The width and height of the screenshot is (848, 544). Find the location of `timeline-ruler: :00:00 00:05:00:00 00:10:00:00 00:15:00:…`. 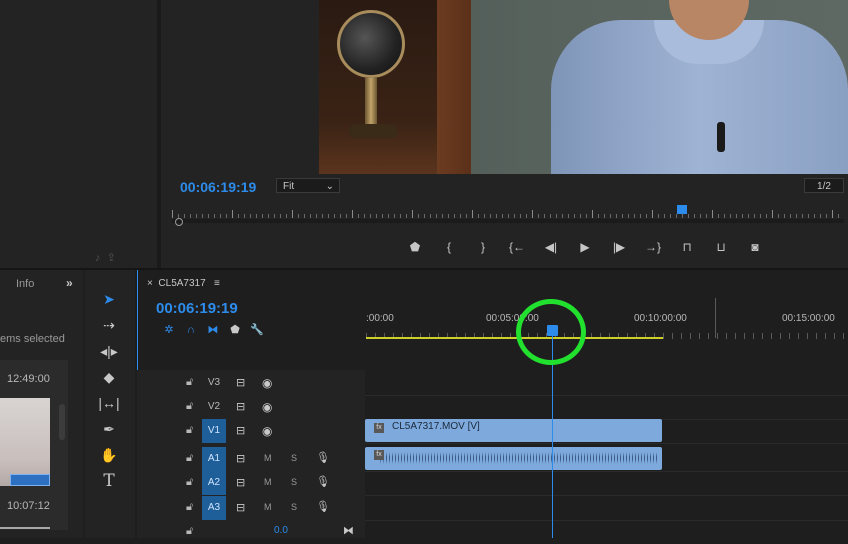

timeline-ruler: :00:00 00:05:00:00 00:10:00:00 00:15:00:… is located at coordinates (607, 320).